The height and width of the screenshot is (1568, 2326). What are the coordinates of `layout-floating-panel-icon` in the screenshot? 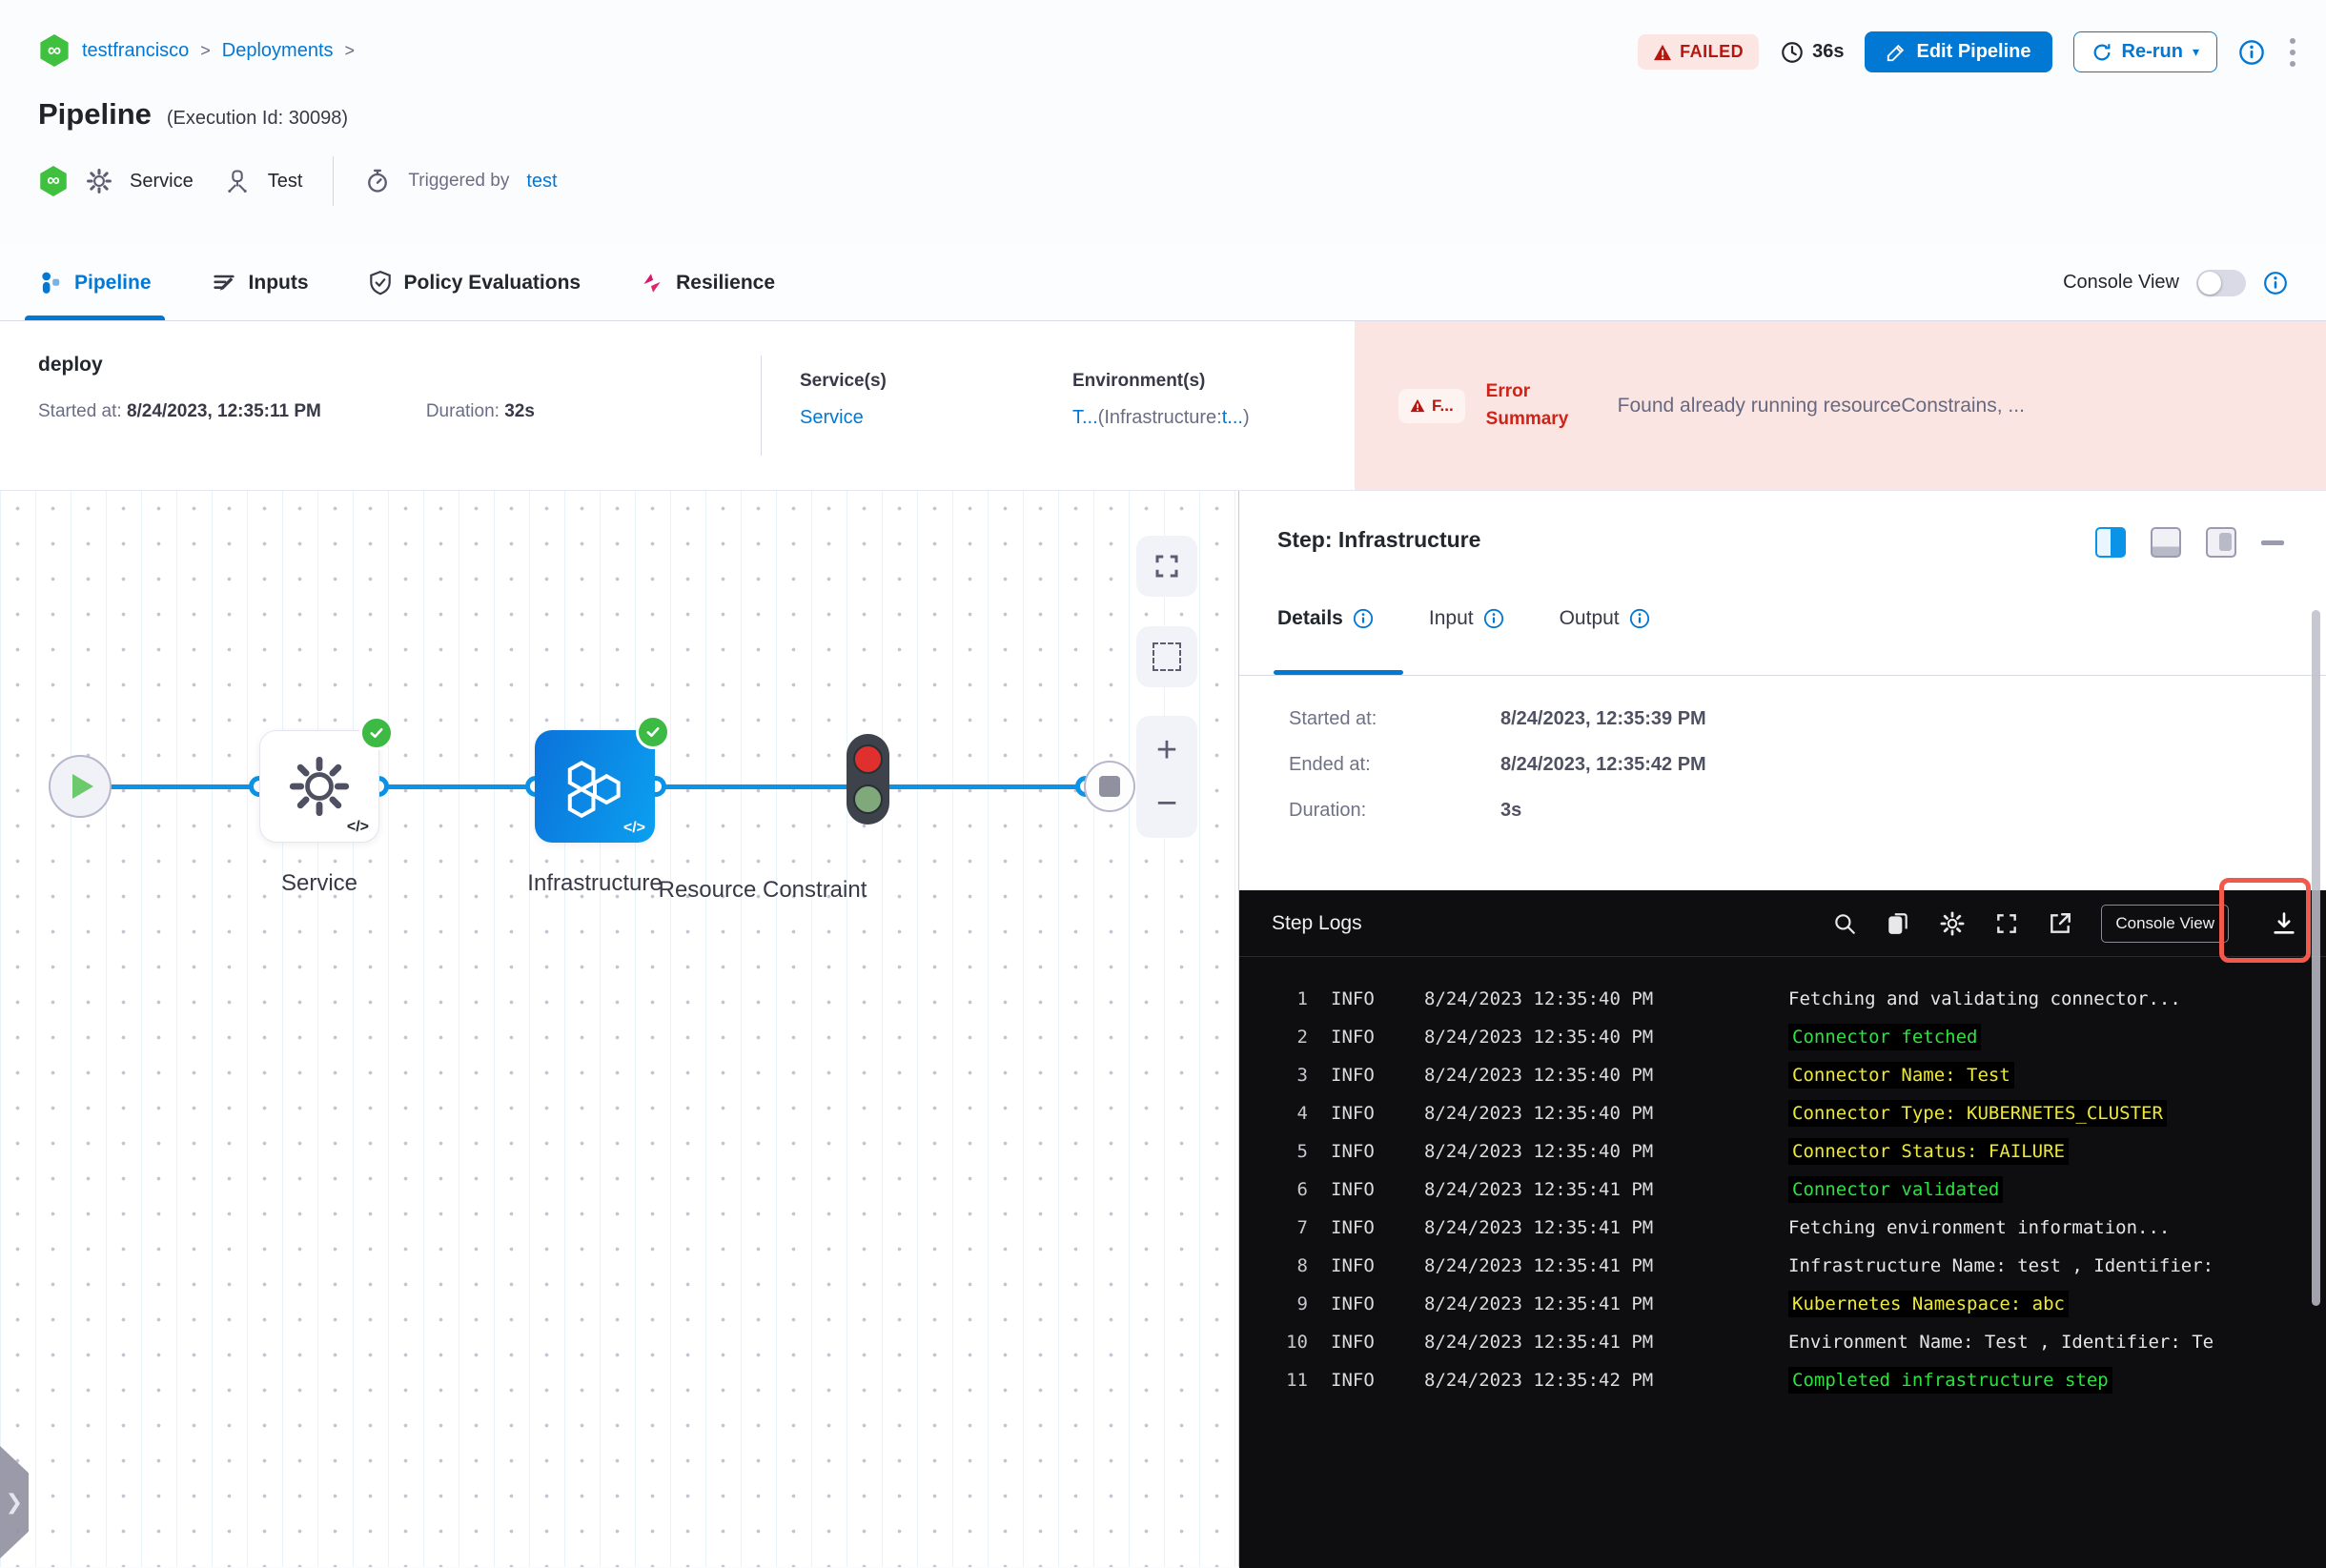 It's located at (2221, 542).